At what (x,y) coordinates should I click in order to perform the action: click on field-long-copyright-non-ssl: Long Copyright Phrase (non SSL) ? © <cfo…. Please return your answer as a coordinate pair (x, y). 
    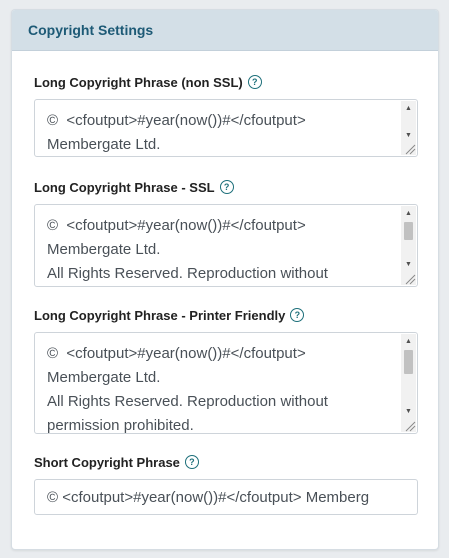
    Looking at the image, I should click on (226, 115).